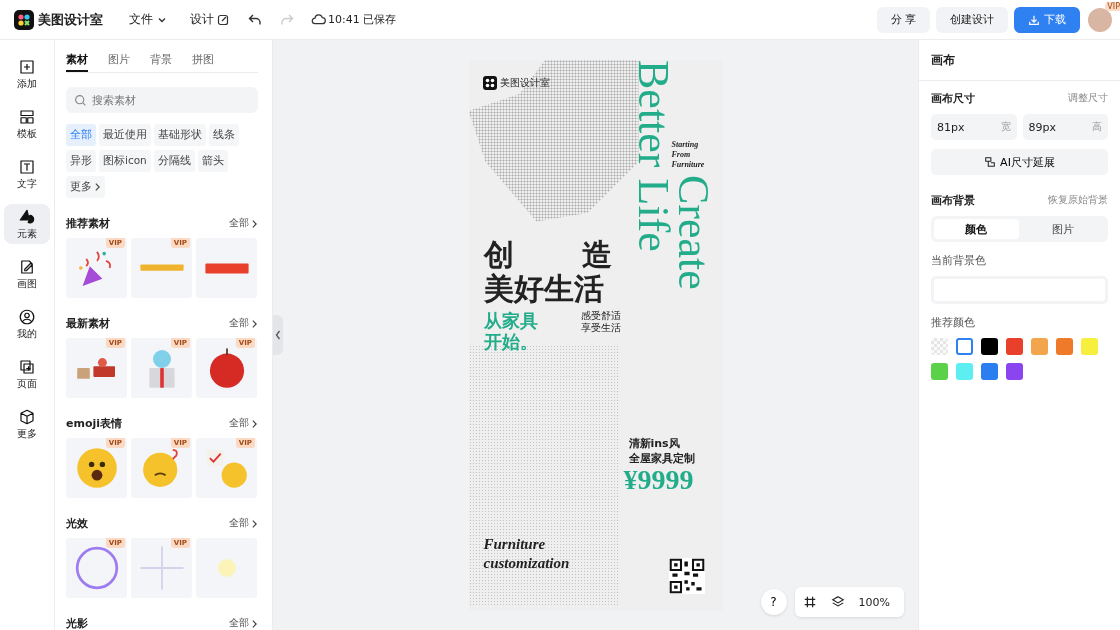 The image size is (1120, 630). I want to click on download-button: 下载, so click(1047, 19).